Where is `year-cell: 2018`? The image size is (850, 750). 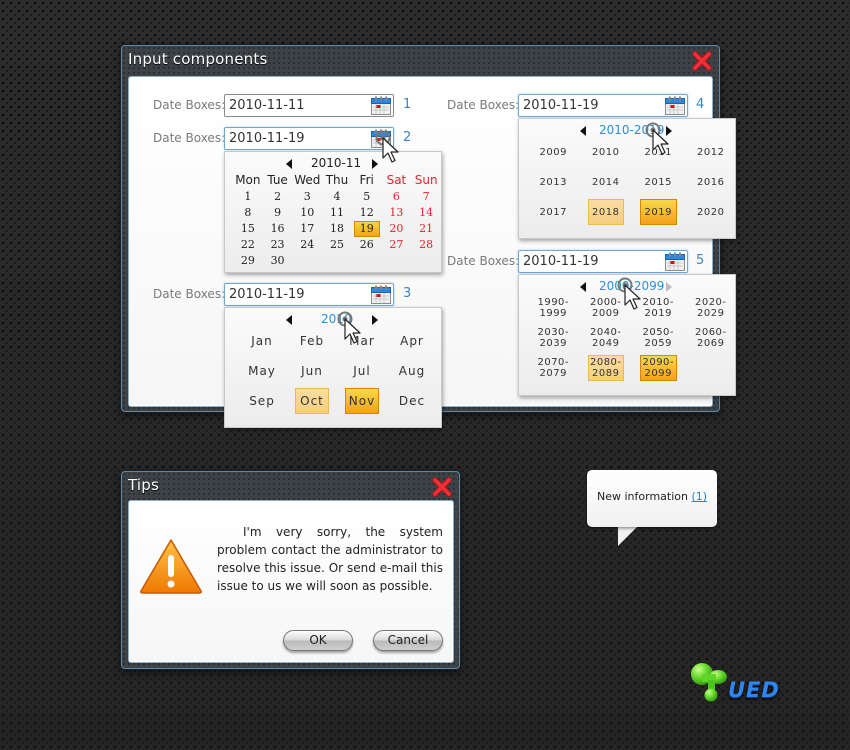 year-cell: 2018 is located at coordinates (605, 212).